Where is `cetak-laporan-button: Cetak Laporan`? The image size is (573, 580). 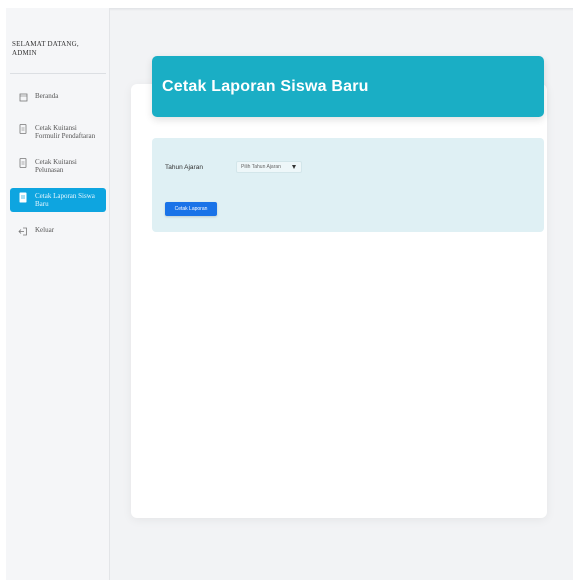
cetak-laporan-button: Cetak Laporan is located at coordinates (191, 209).